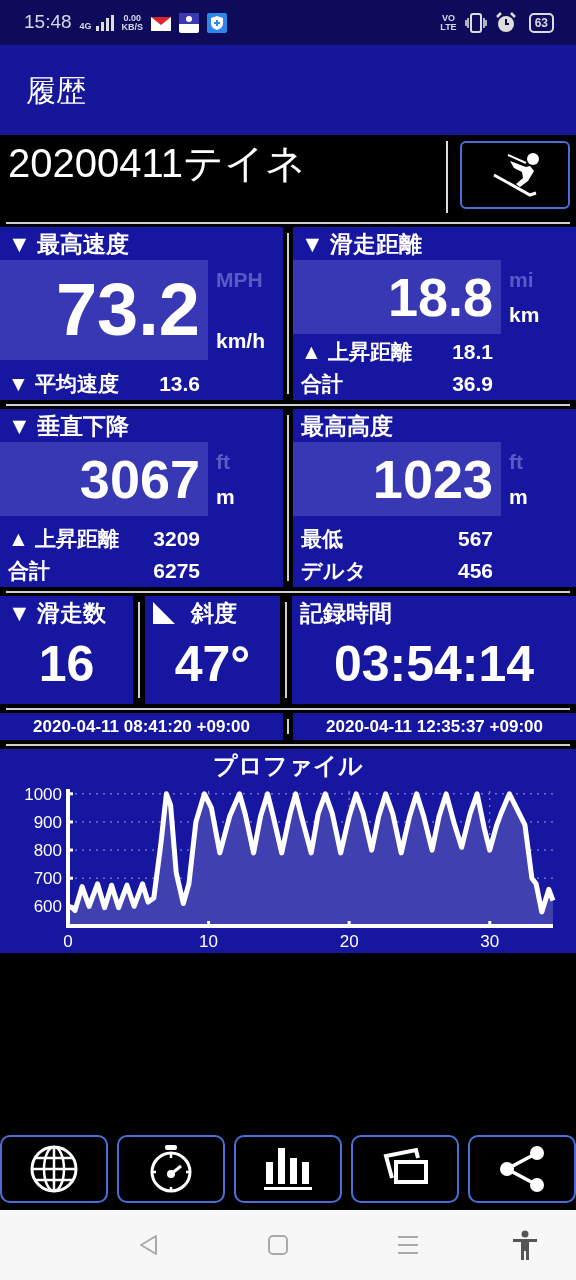 The image size is (576, 1280). What do you see at coordinates (515, 175) in the screenshot?
I see `ski-mode-button` at bounding box center [515, 175].